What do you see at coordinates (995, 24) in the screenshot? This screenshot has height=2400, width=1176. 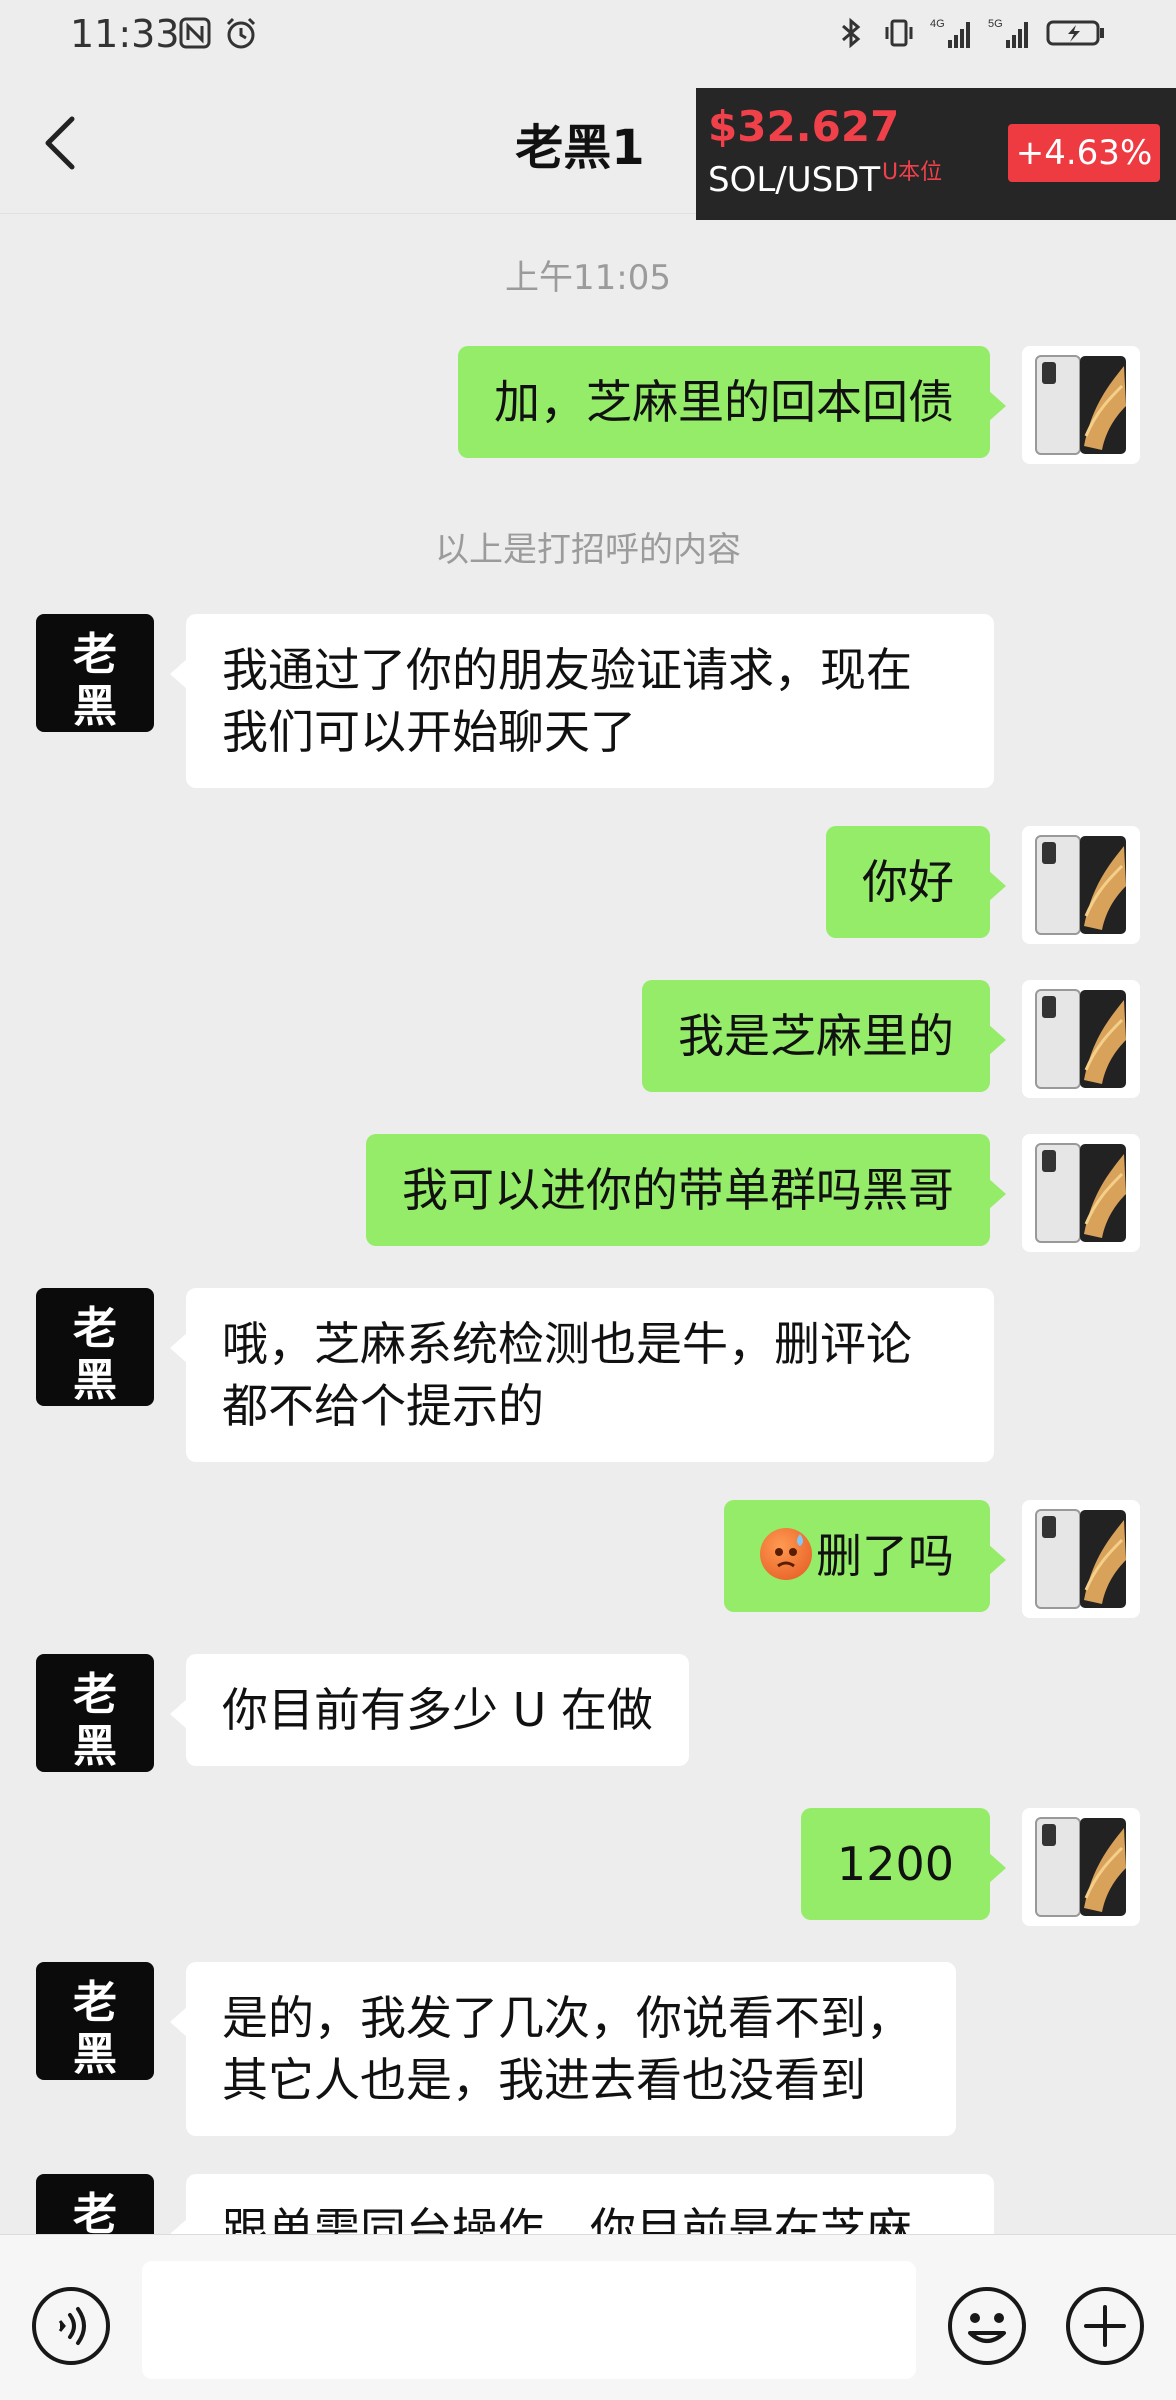 I see `svg-text: 5G` at bounding box center [995, 24].